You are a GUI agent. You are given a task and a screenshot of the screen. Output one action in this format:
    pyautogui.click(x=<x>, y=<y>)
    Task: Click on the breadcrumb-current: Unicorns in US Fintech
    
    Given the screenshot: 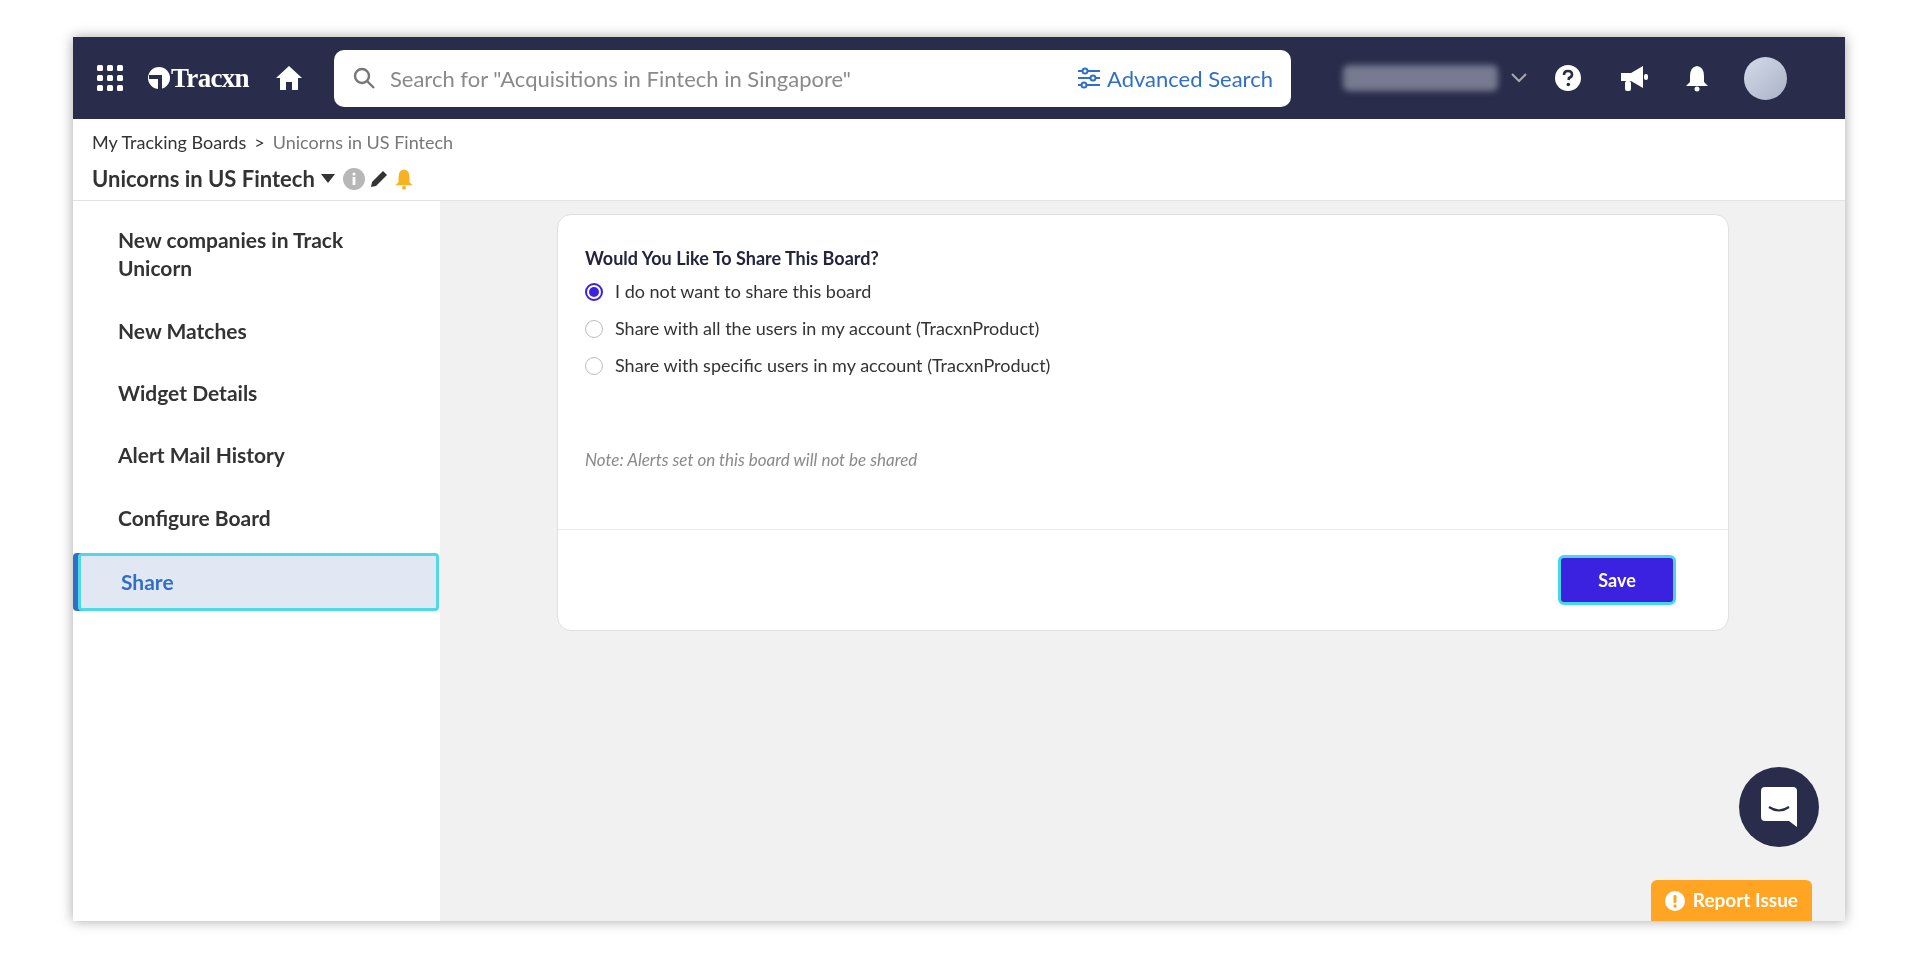 What is the action you would take?
    pyautogui.click(x=363, y=142)
    